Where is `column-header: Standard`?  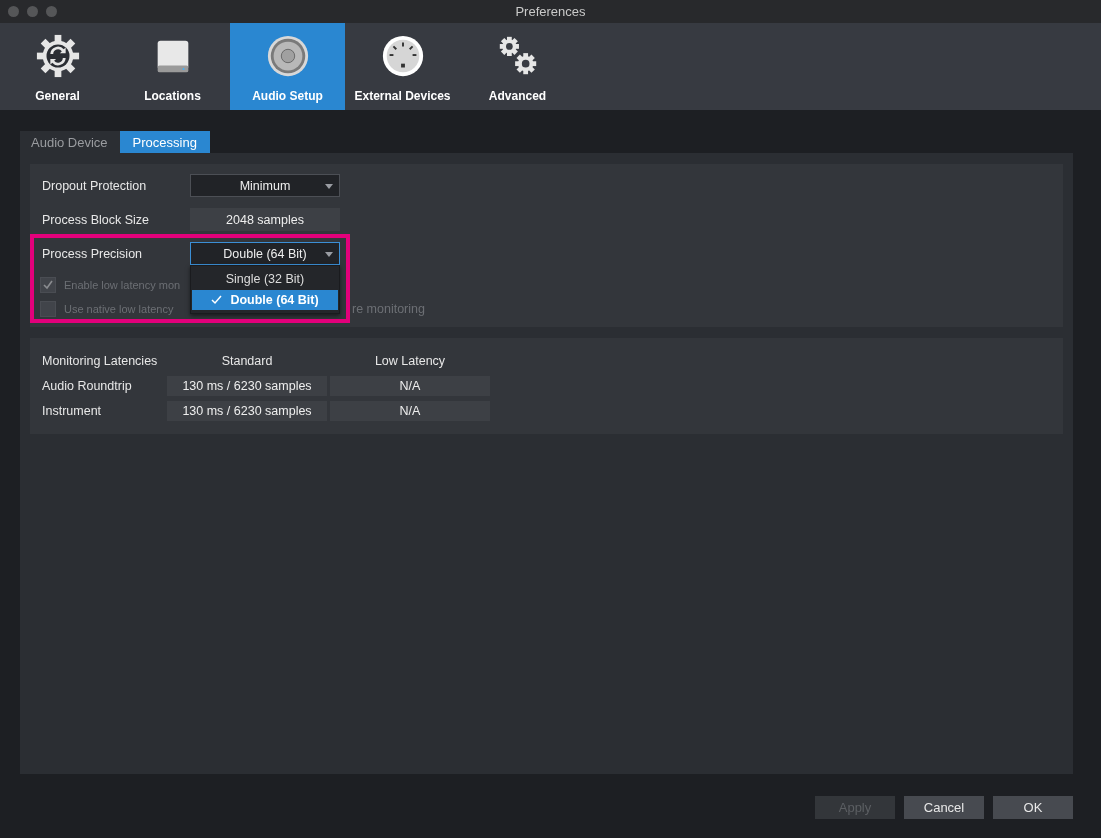
column-header: Standard is located at coordinates (247, 361).